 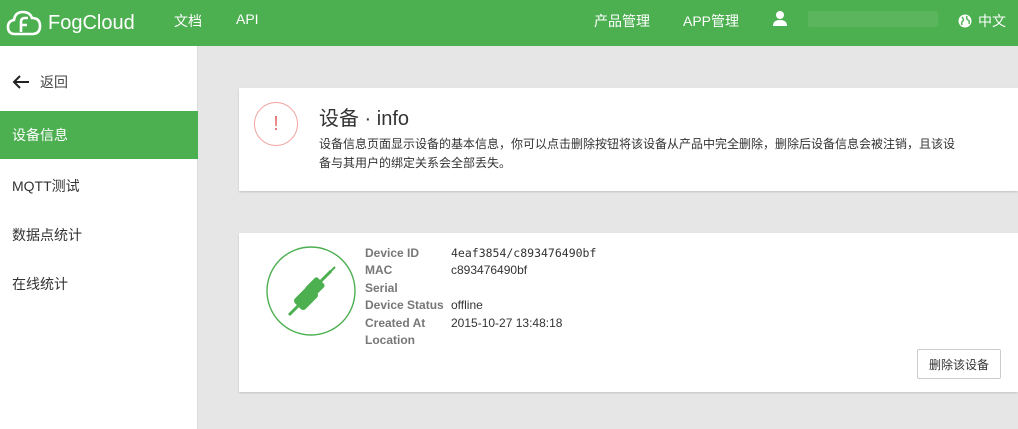 I want to click on sidebar-item-label: 数据点统计, so click(x=47, y=235).